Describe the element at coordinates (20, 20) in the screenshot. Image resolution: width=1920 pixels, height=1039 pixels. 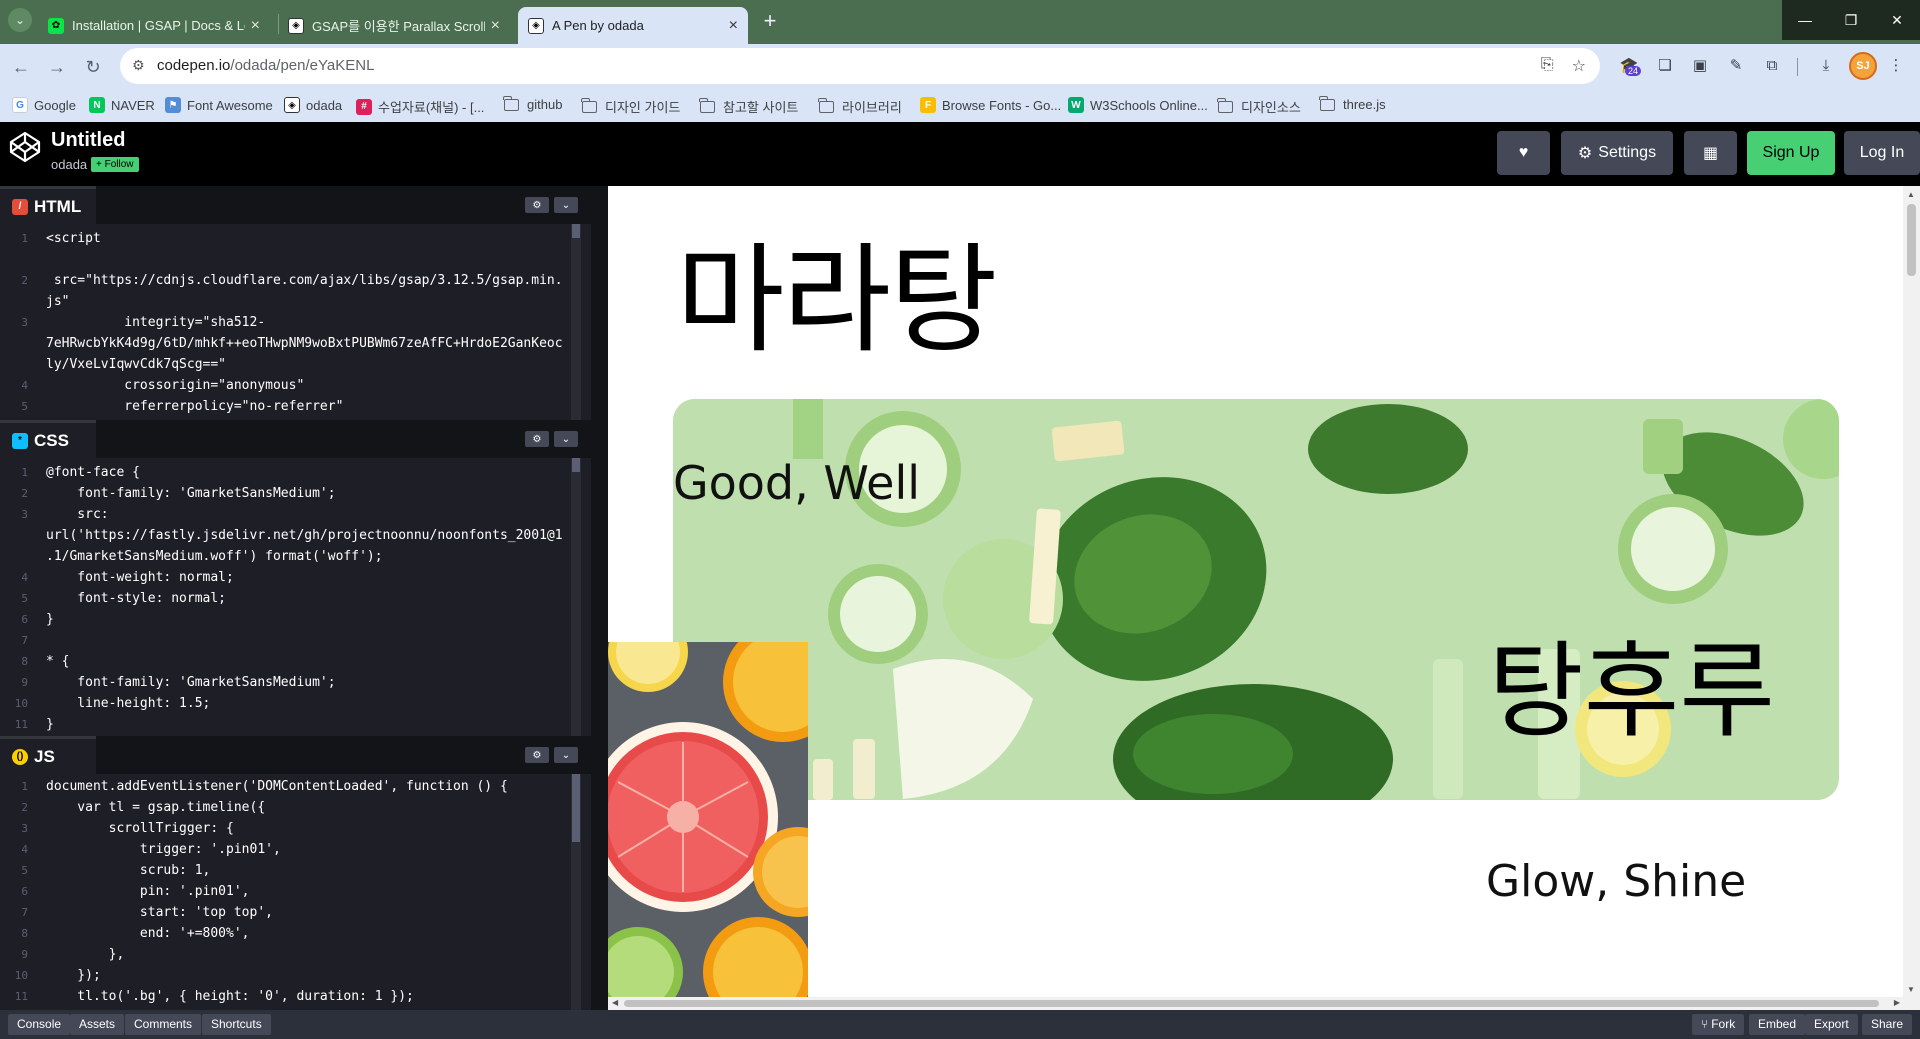
I see `tab-search-button: ⌄` at that location.